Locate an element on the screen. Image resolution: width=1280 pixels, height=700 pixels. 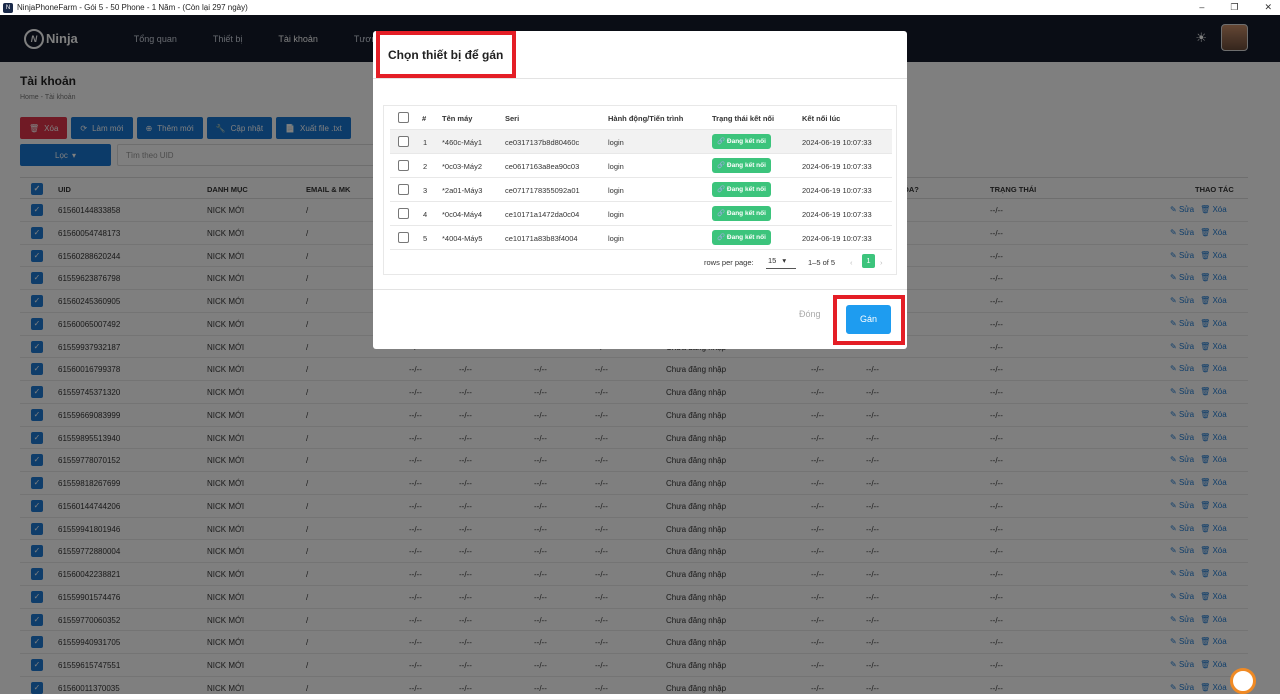
col-name: Tên máy is located at coordinates (457, 118).